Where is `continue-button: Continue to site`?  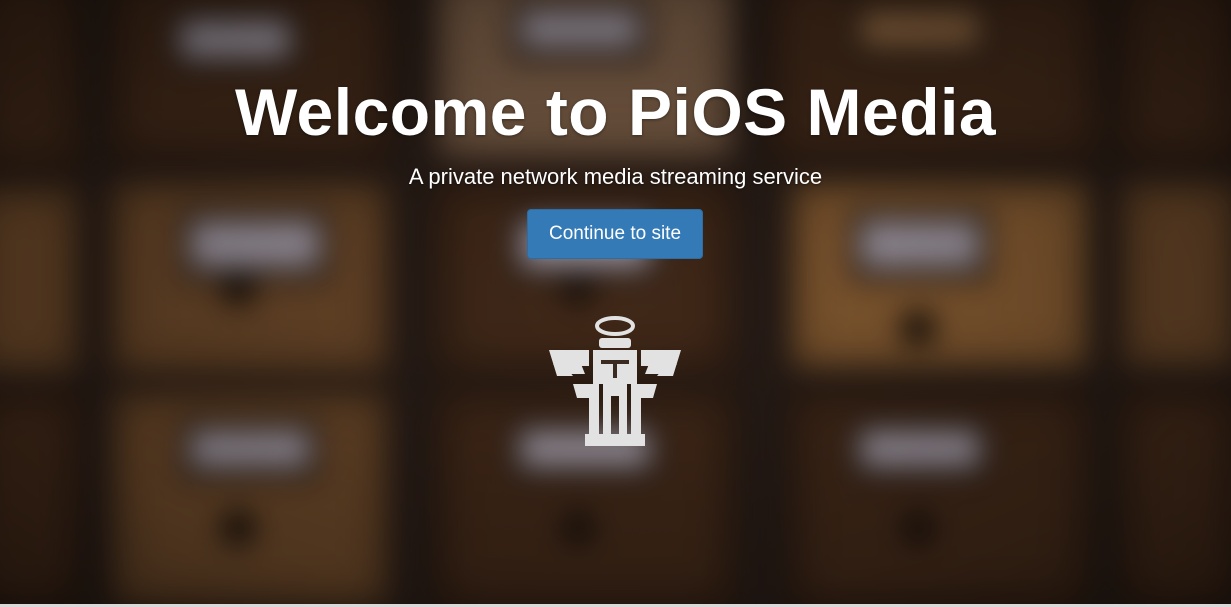
continue-button: Continue to site is located at coordinates (615, 234).